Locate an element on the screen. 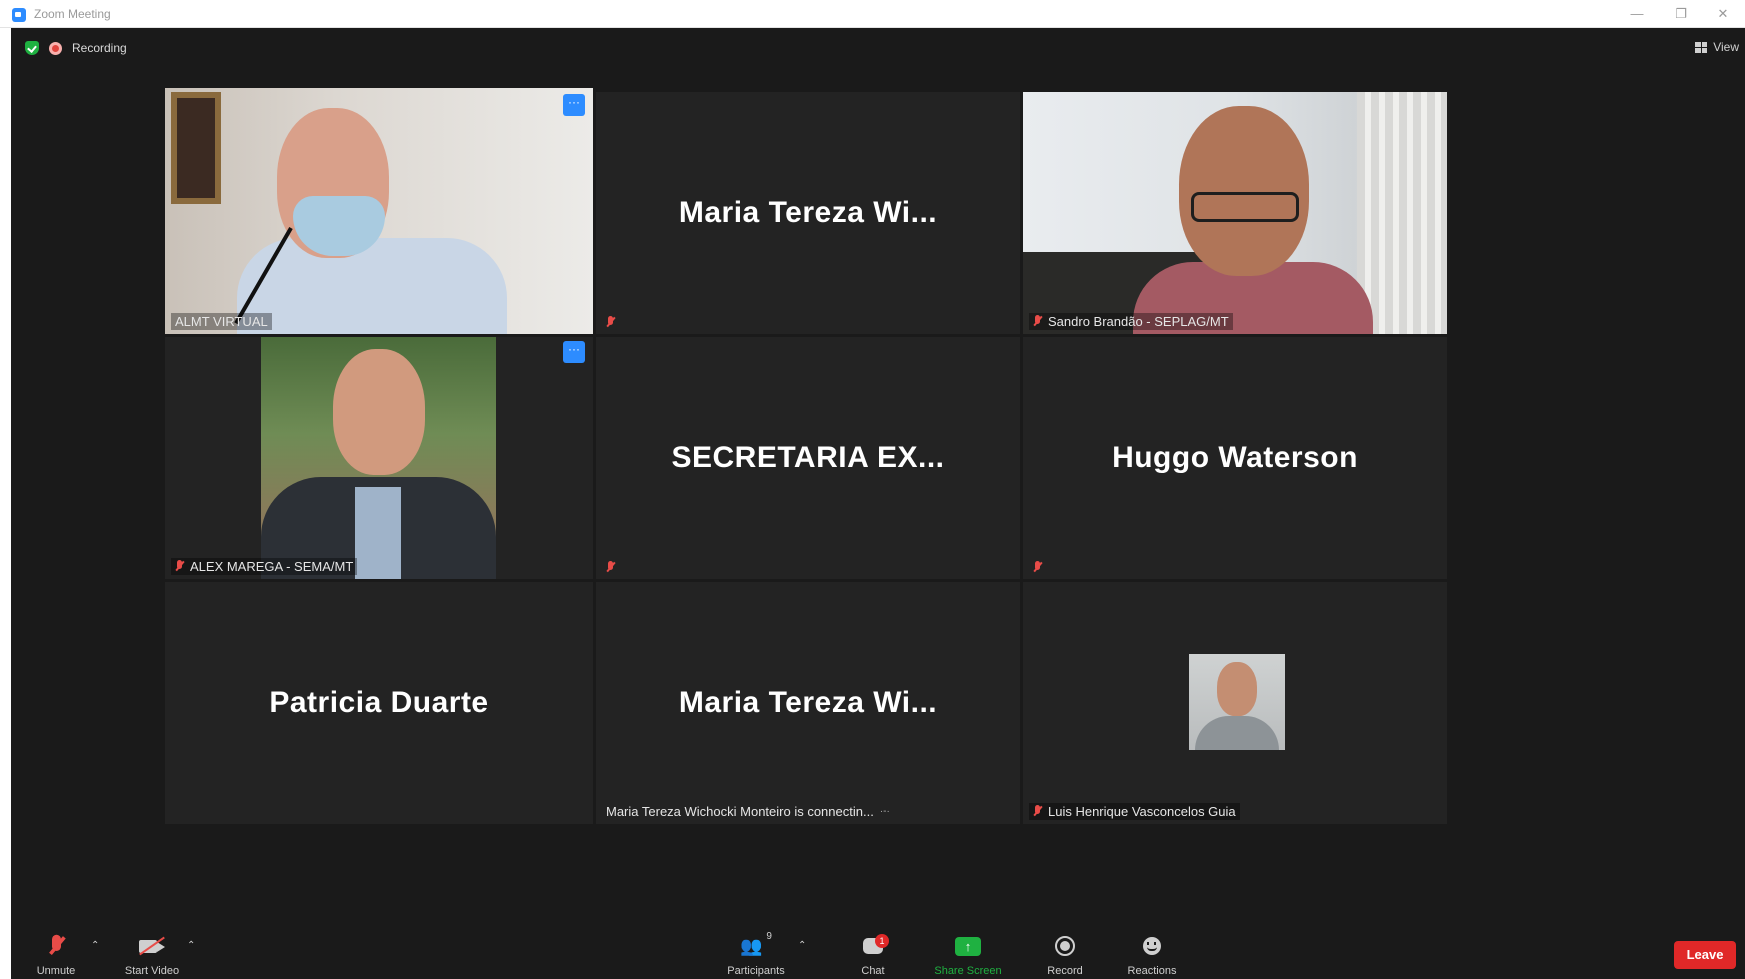 The height and width of the screenshot is (979, 1745). participant-name: Luis Henrique Vasconcelos Guia is located at coordinates (1142, 811).